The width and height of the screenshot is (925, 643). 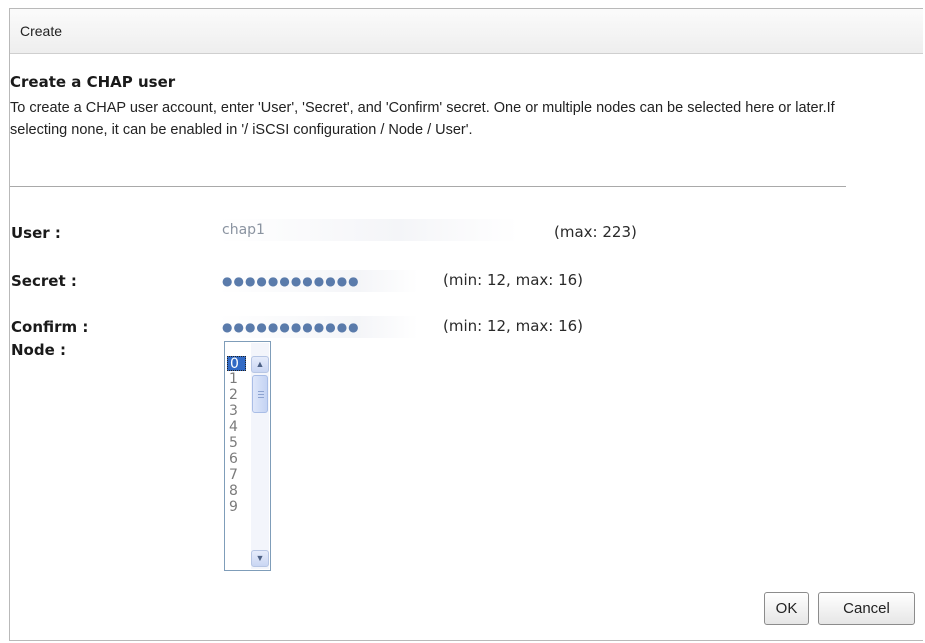 What do you see at coordinates (260, 364) in the screenshot?
I see `chevron-up-icon: ▲` at bounding box center [260, 364].